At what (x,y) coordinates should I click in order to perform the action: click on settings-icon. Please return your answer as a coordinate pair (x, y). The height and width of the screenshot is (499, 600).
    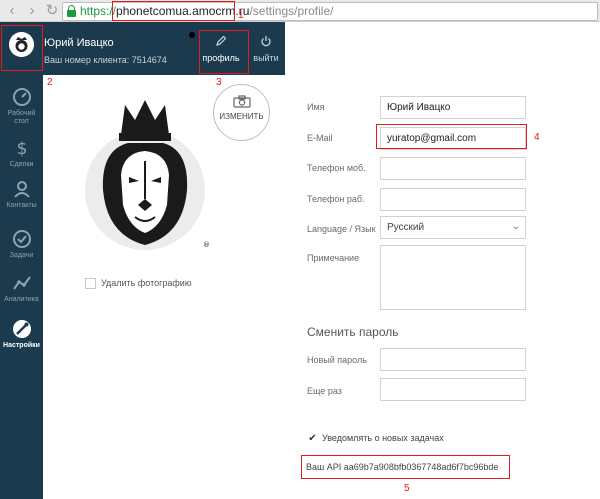
    Looking at the image, I should click on (21, 329).